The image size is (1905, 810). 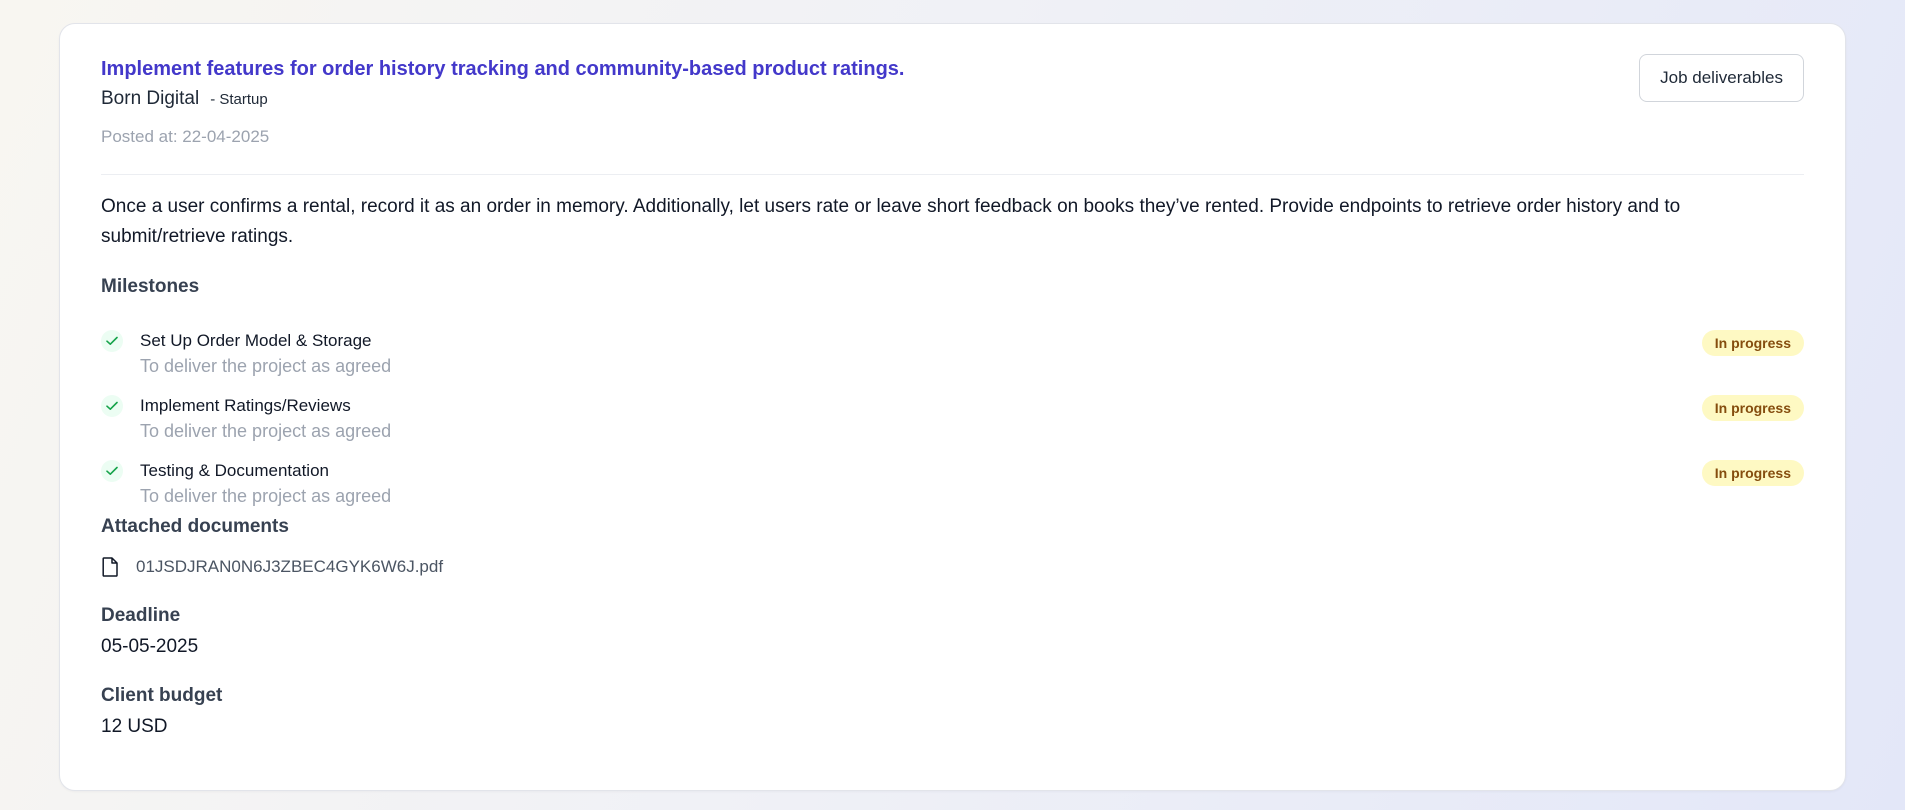 What do you see at coordinates (289, 567) in the screenshot?
I see `document-link: 01JSDJRAN0N6J3ZBEC4GYK6W6J.pdf` at bounding box center [289, 567].